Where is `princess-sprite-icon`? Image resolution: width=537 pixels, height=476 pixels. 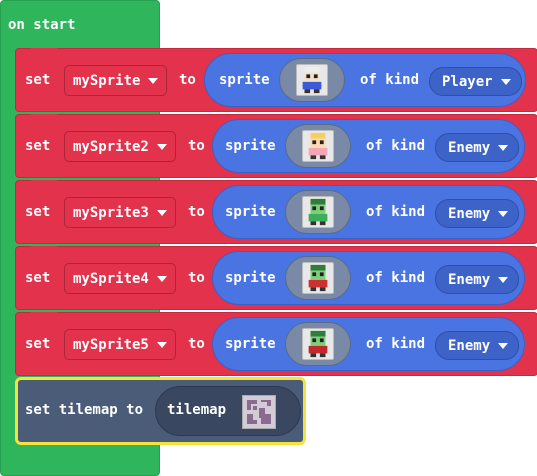
princess-sprite-icon is located at coordinates (318, 146).